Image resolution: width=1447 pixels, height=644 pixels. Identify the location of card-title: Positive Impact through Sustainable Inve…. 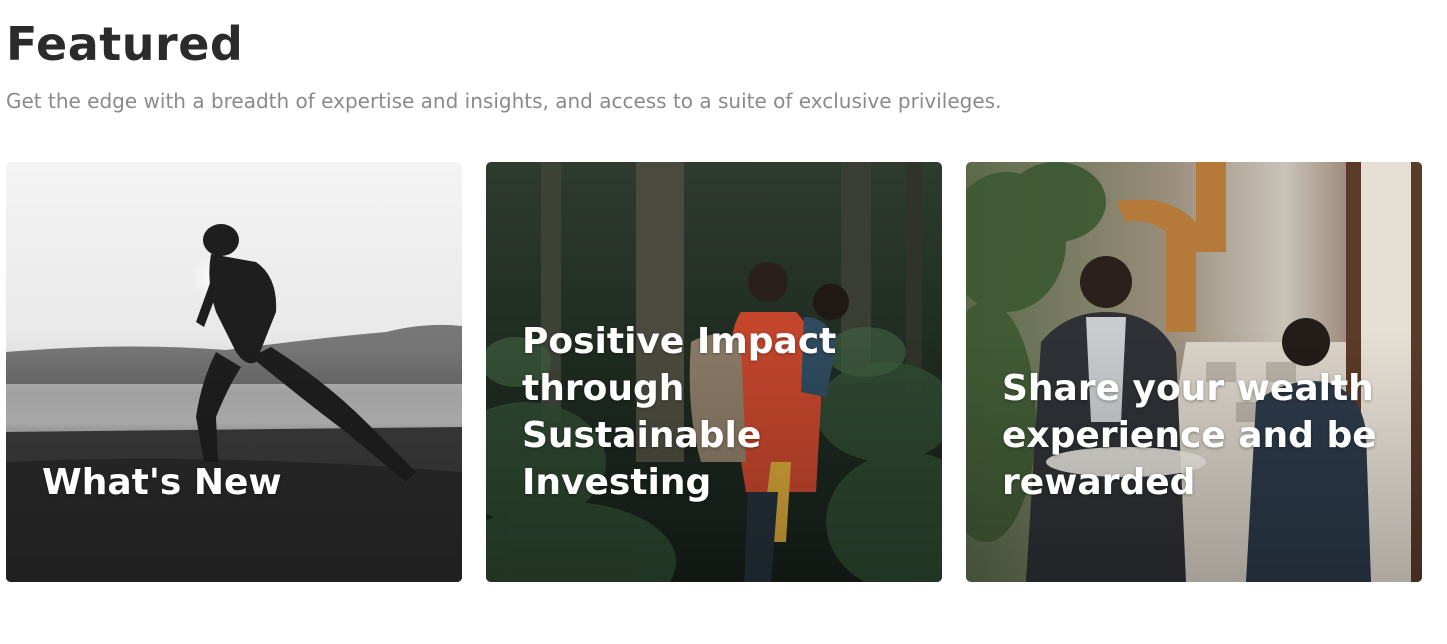
(679, 412).